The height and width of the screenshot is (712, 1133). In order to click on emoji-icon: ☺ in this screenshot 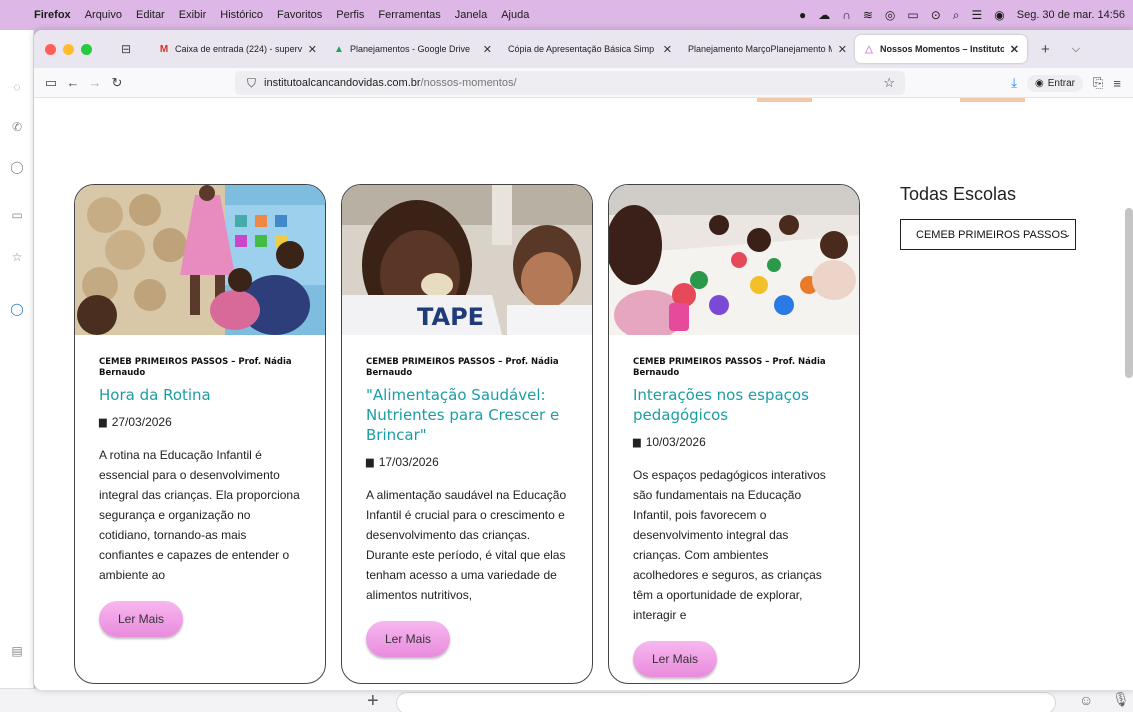, I will do `click(1086, 700)`.